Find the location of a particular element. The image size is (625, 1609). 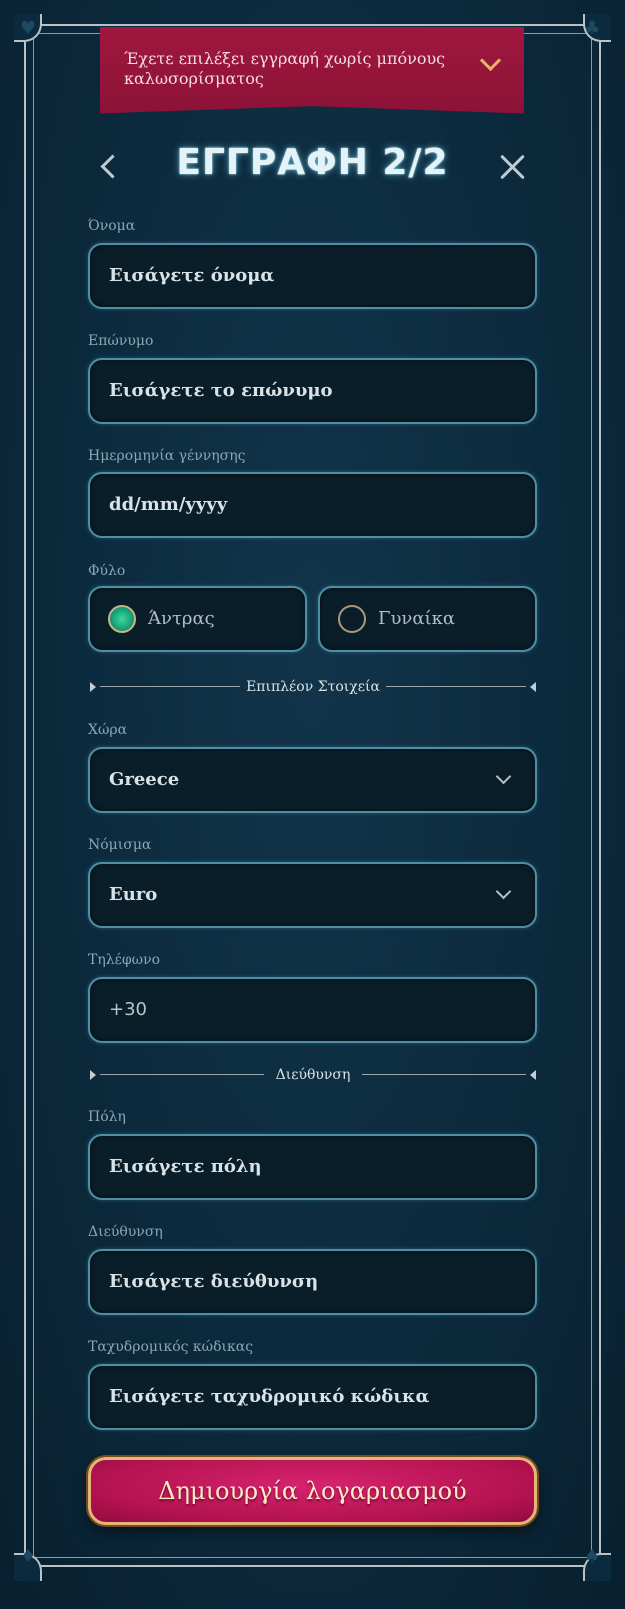

last-name-input: Εισάγετε το επώνυμο is located at coordinates (312, 391).